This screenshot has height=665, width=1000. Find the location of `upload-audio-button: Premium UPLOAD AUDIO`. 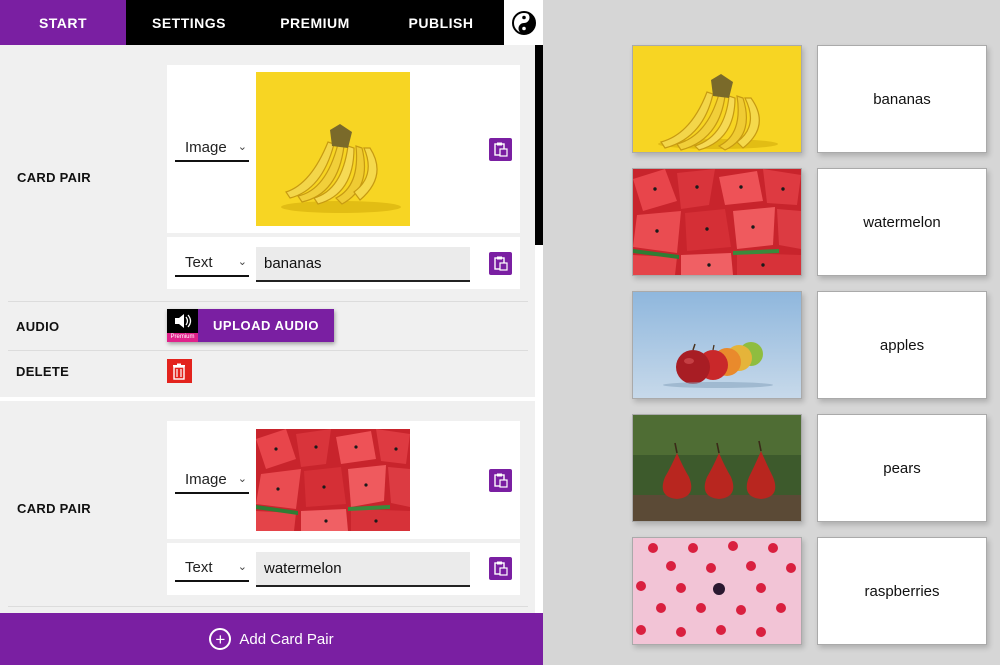

upload-audio-button: Premium UPLOAD AUDIO is located at coordinates (250, 325).